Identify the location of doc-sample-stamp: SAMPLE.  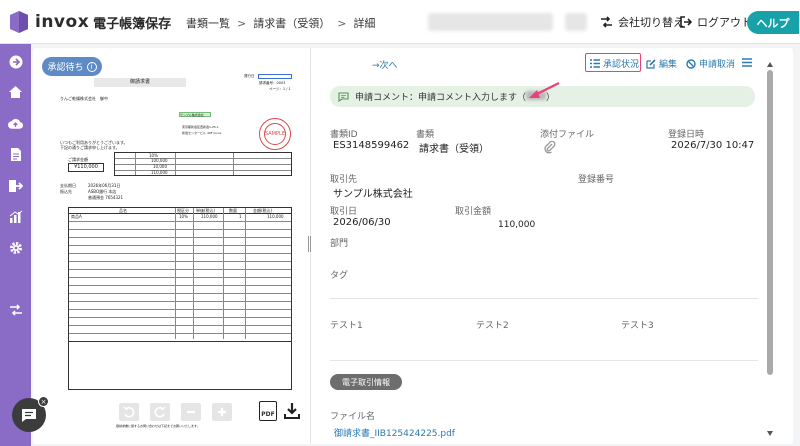
(275, 134).